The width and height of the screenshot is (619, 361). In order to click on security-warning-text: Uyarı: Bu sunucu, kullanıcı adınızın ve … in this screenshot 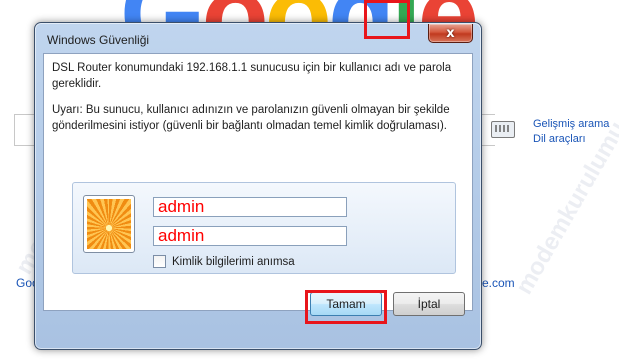, I will do `click(251, 118)`.